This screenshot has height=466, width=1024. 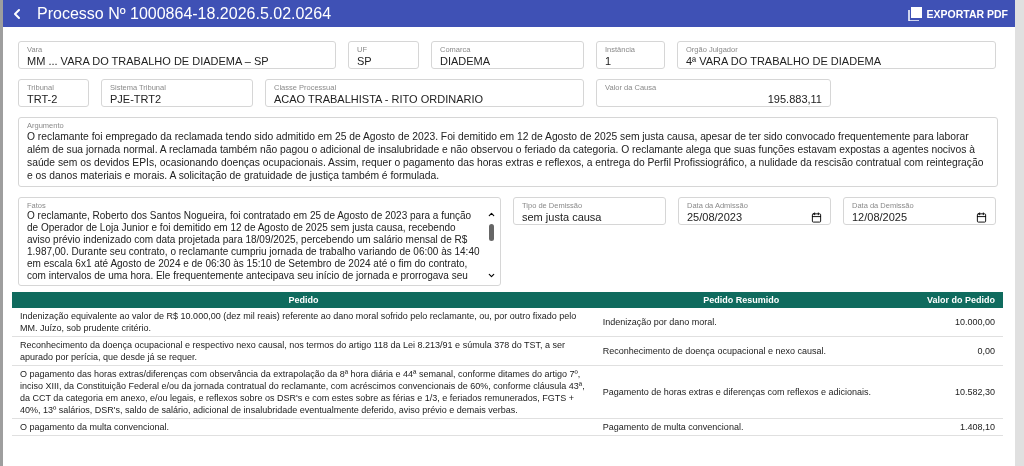 What do you see at coordinates (466, 61) in the screenshot?
I see `field-value: DIADEMA` at bounding box center [466, 61].